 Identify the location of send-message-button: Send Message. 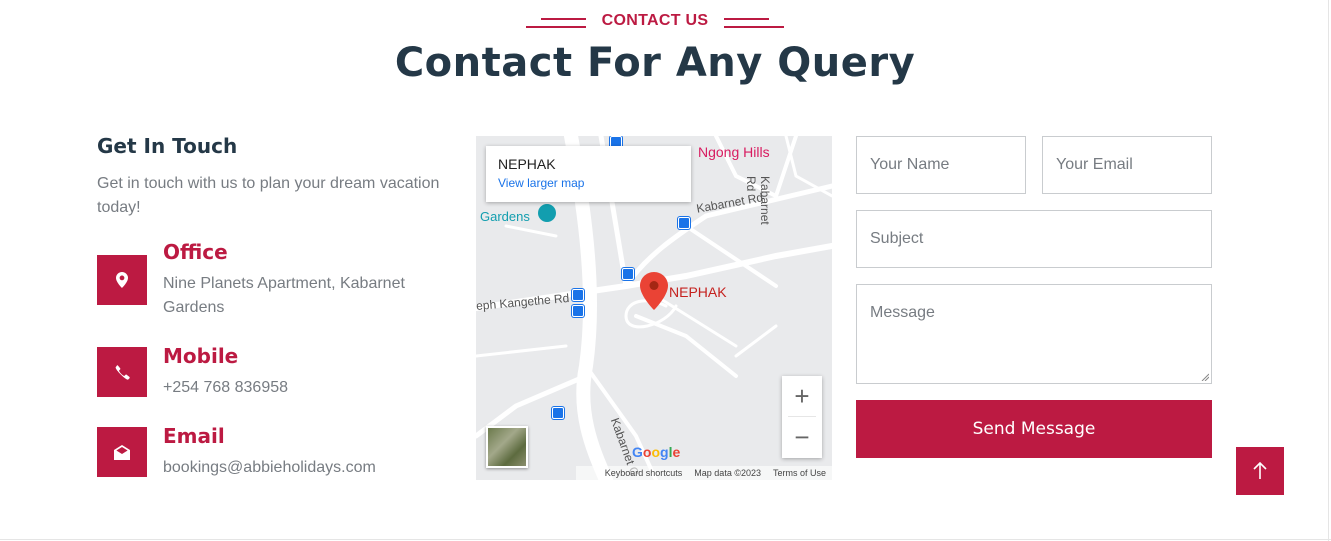
(1034, 429).